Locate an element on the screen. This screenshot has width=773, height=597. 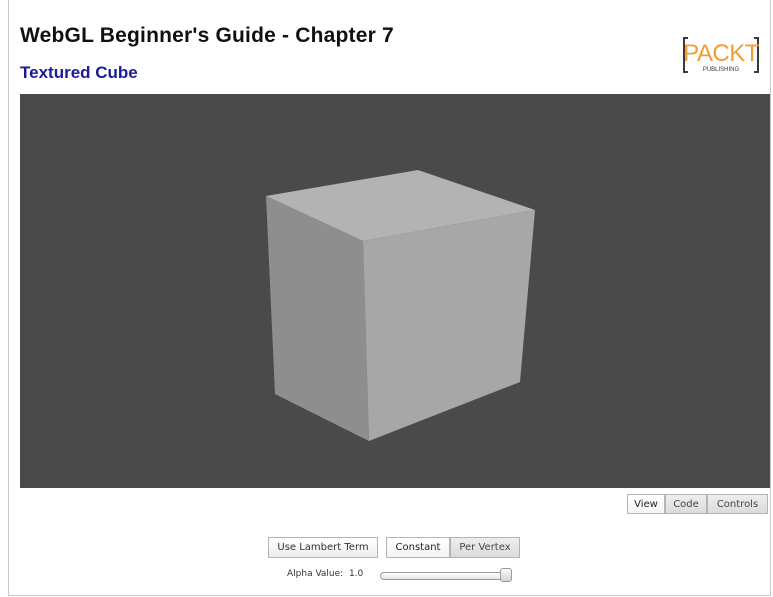
tab-view: View is located at coordinates (646, 504).